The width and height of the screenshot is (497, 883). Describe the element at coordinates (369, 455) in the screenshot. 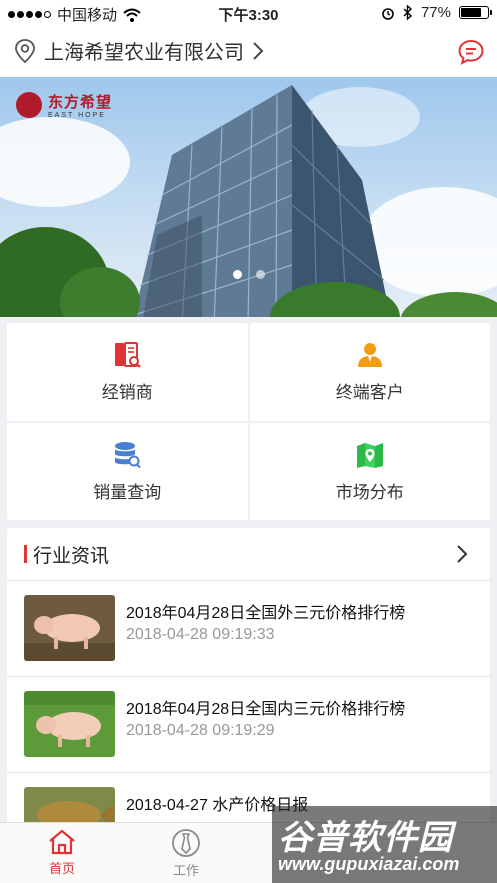

I see `map-pin-icon` at that location.